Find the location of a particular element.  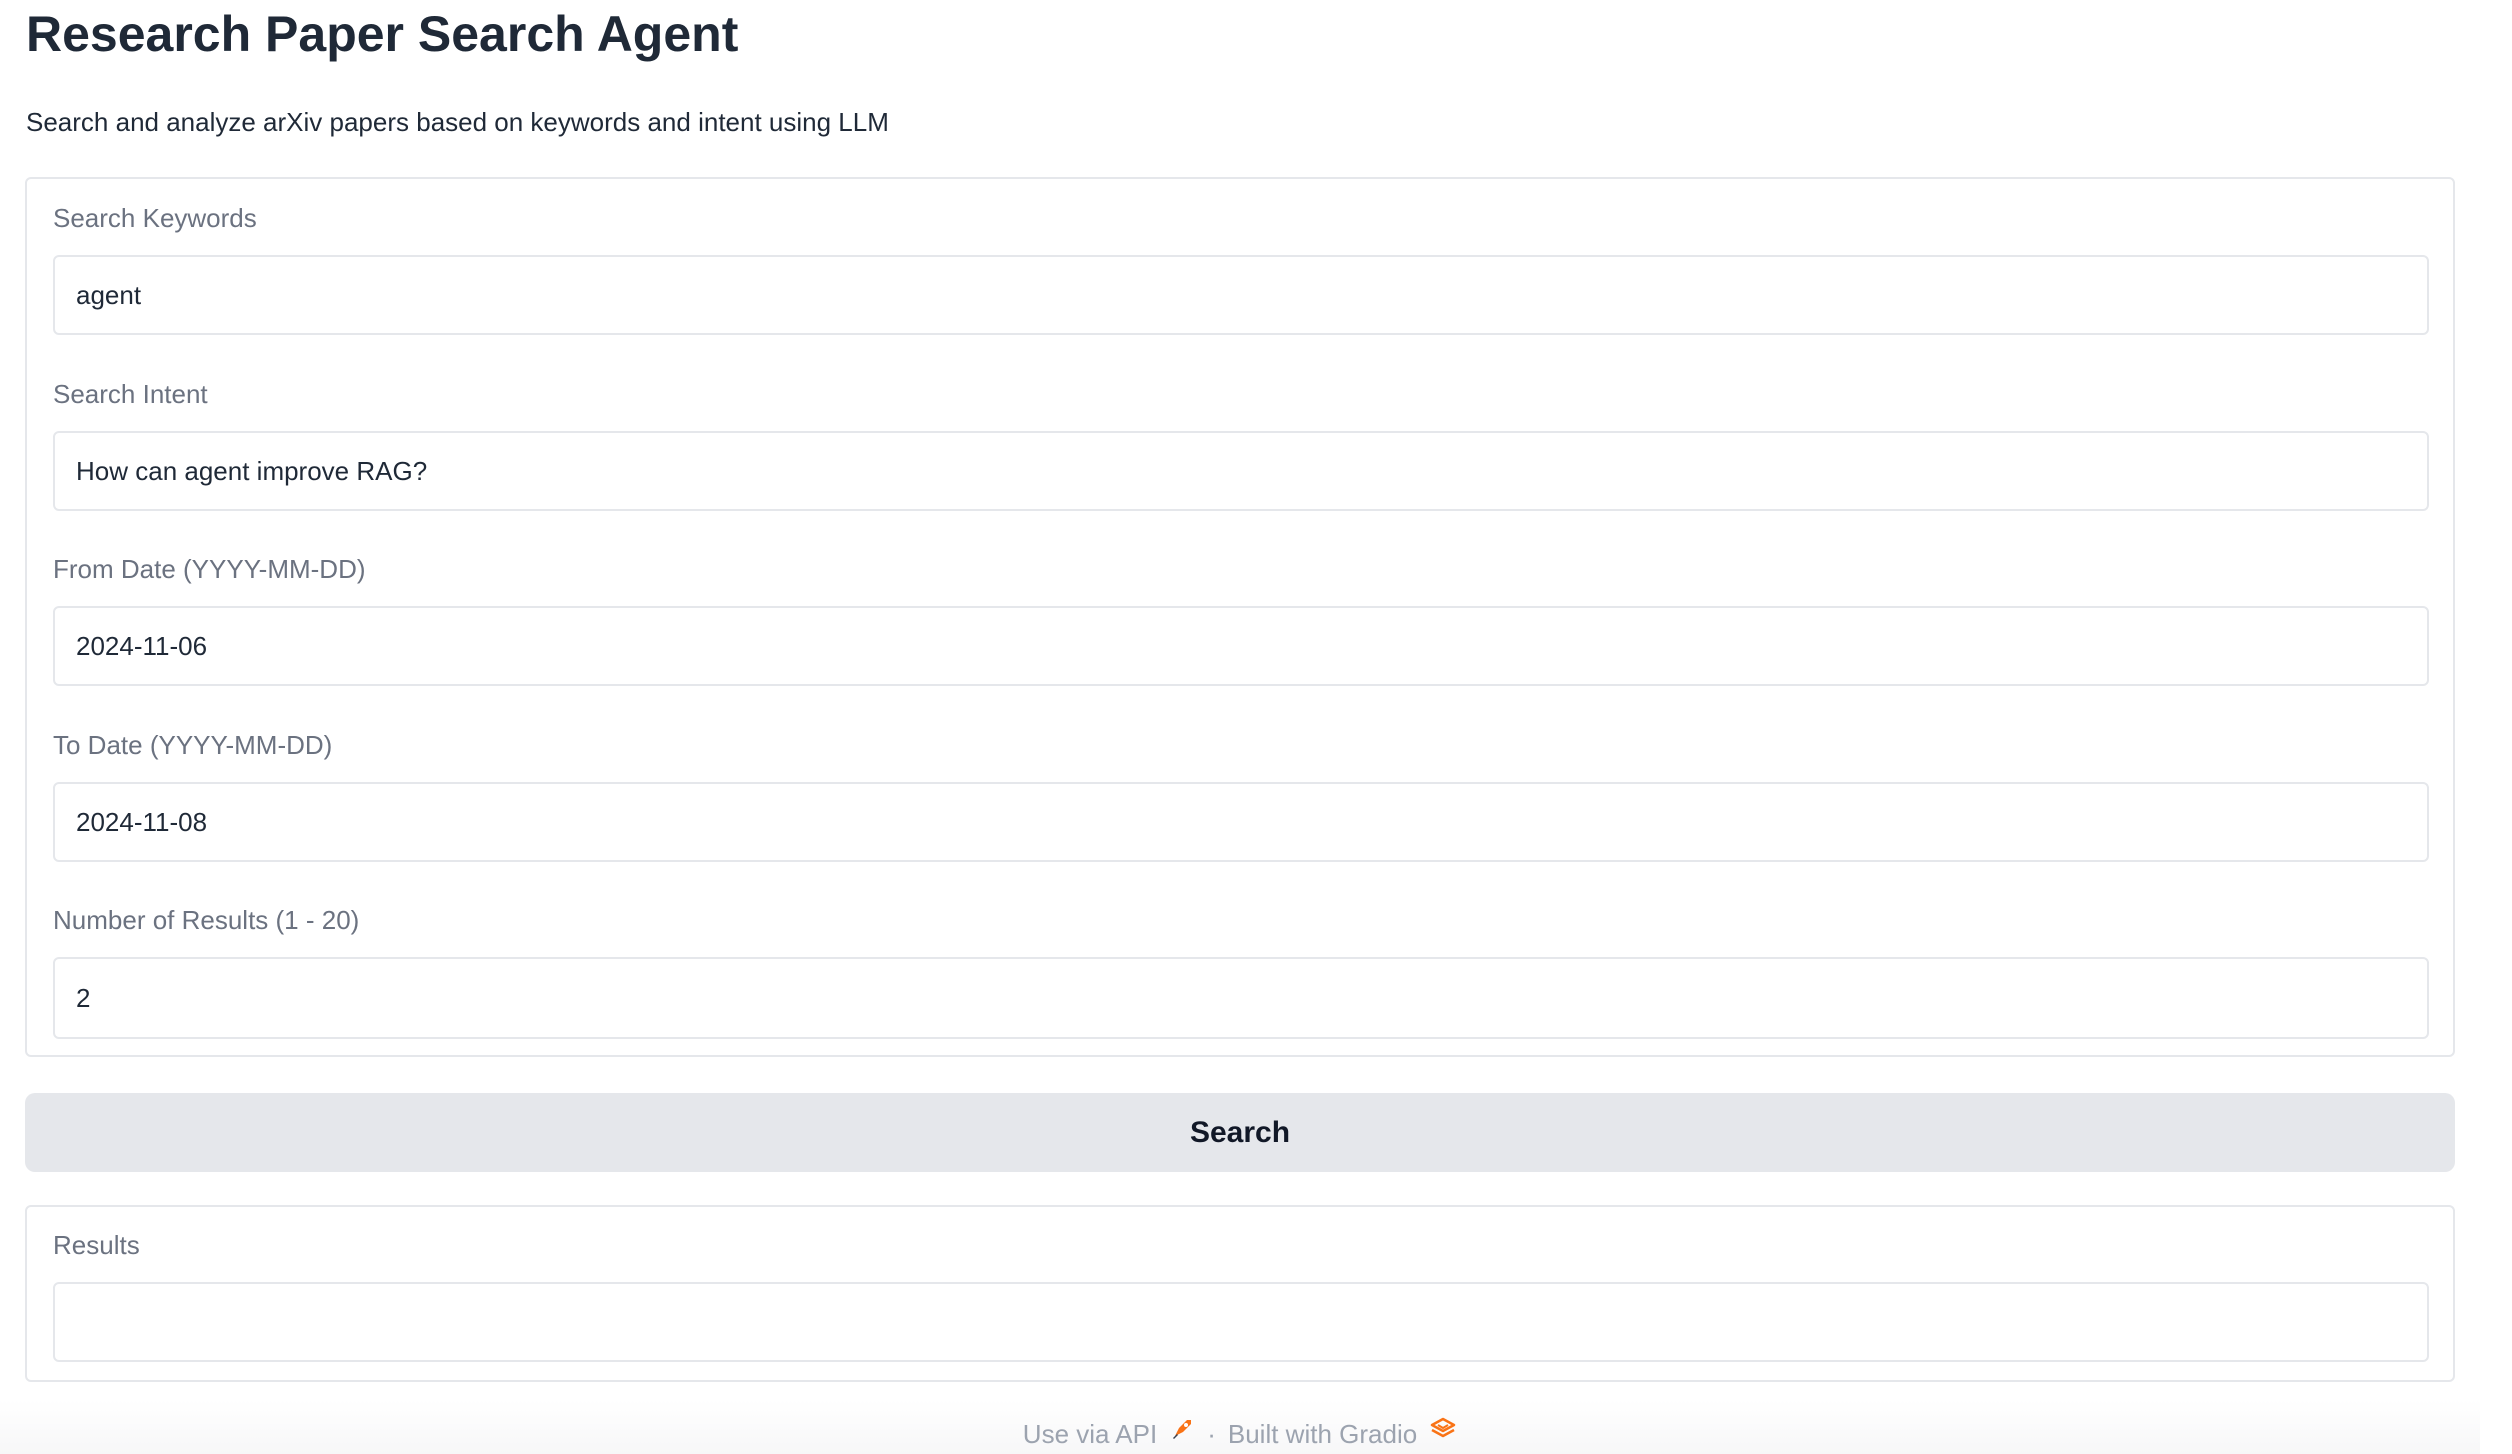

page-title: Research Paper Search Agent is located at coordinates (382, 34).